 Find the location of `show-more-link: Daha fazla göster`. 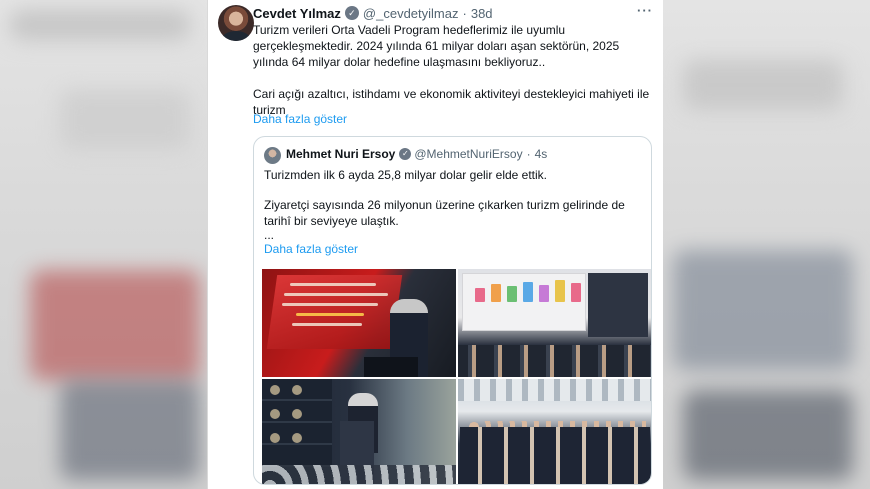

show-more-link: Daha fazla göster is located at coordinates (300, 119).